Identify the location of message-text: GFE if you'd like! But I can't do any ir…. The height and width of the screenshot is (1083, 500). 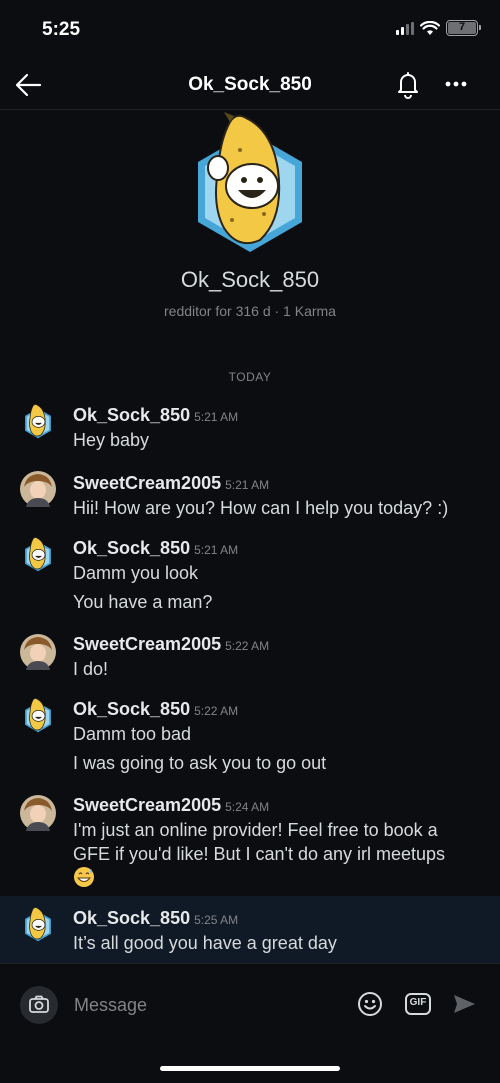
(259, 854).